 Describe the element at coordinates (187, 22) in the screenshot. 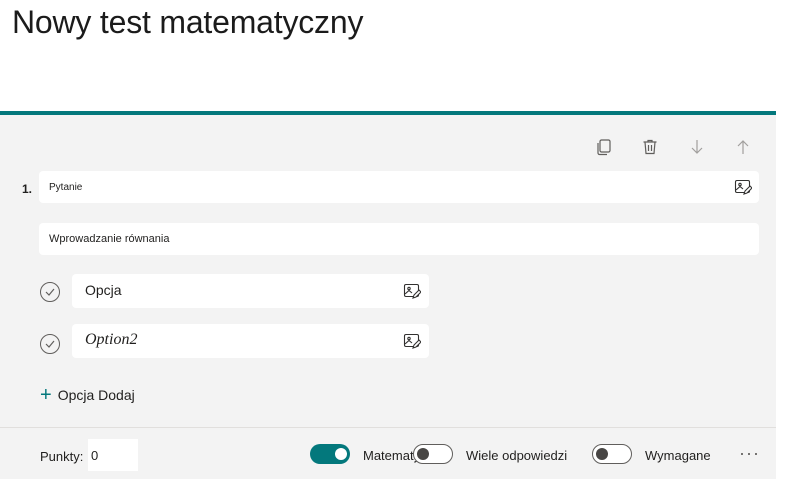

I see `form-title: Nowy test matematyczny` at that location.